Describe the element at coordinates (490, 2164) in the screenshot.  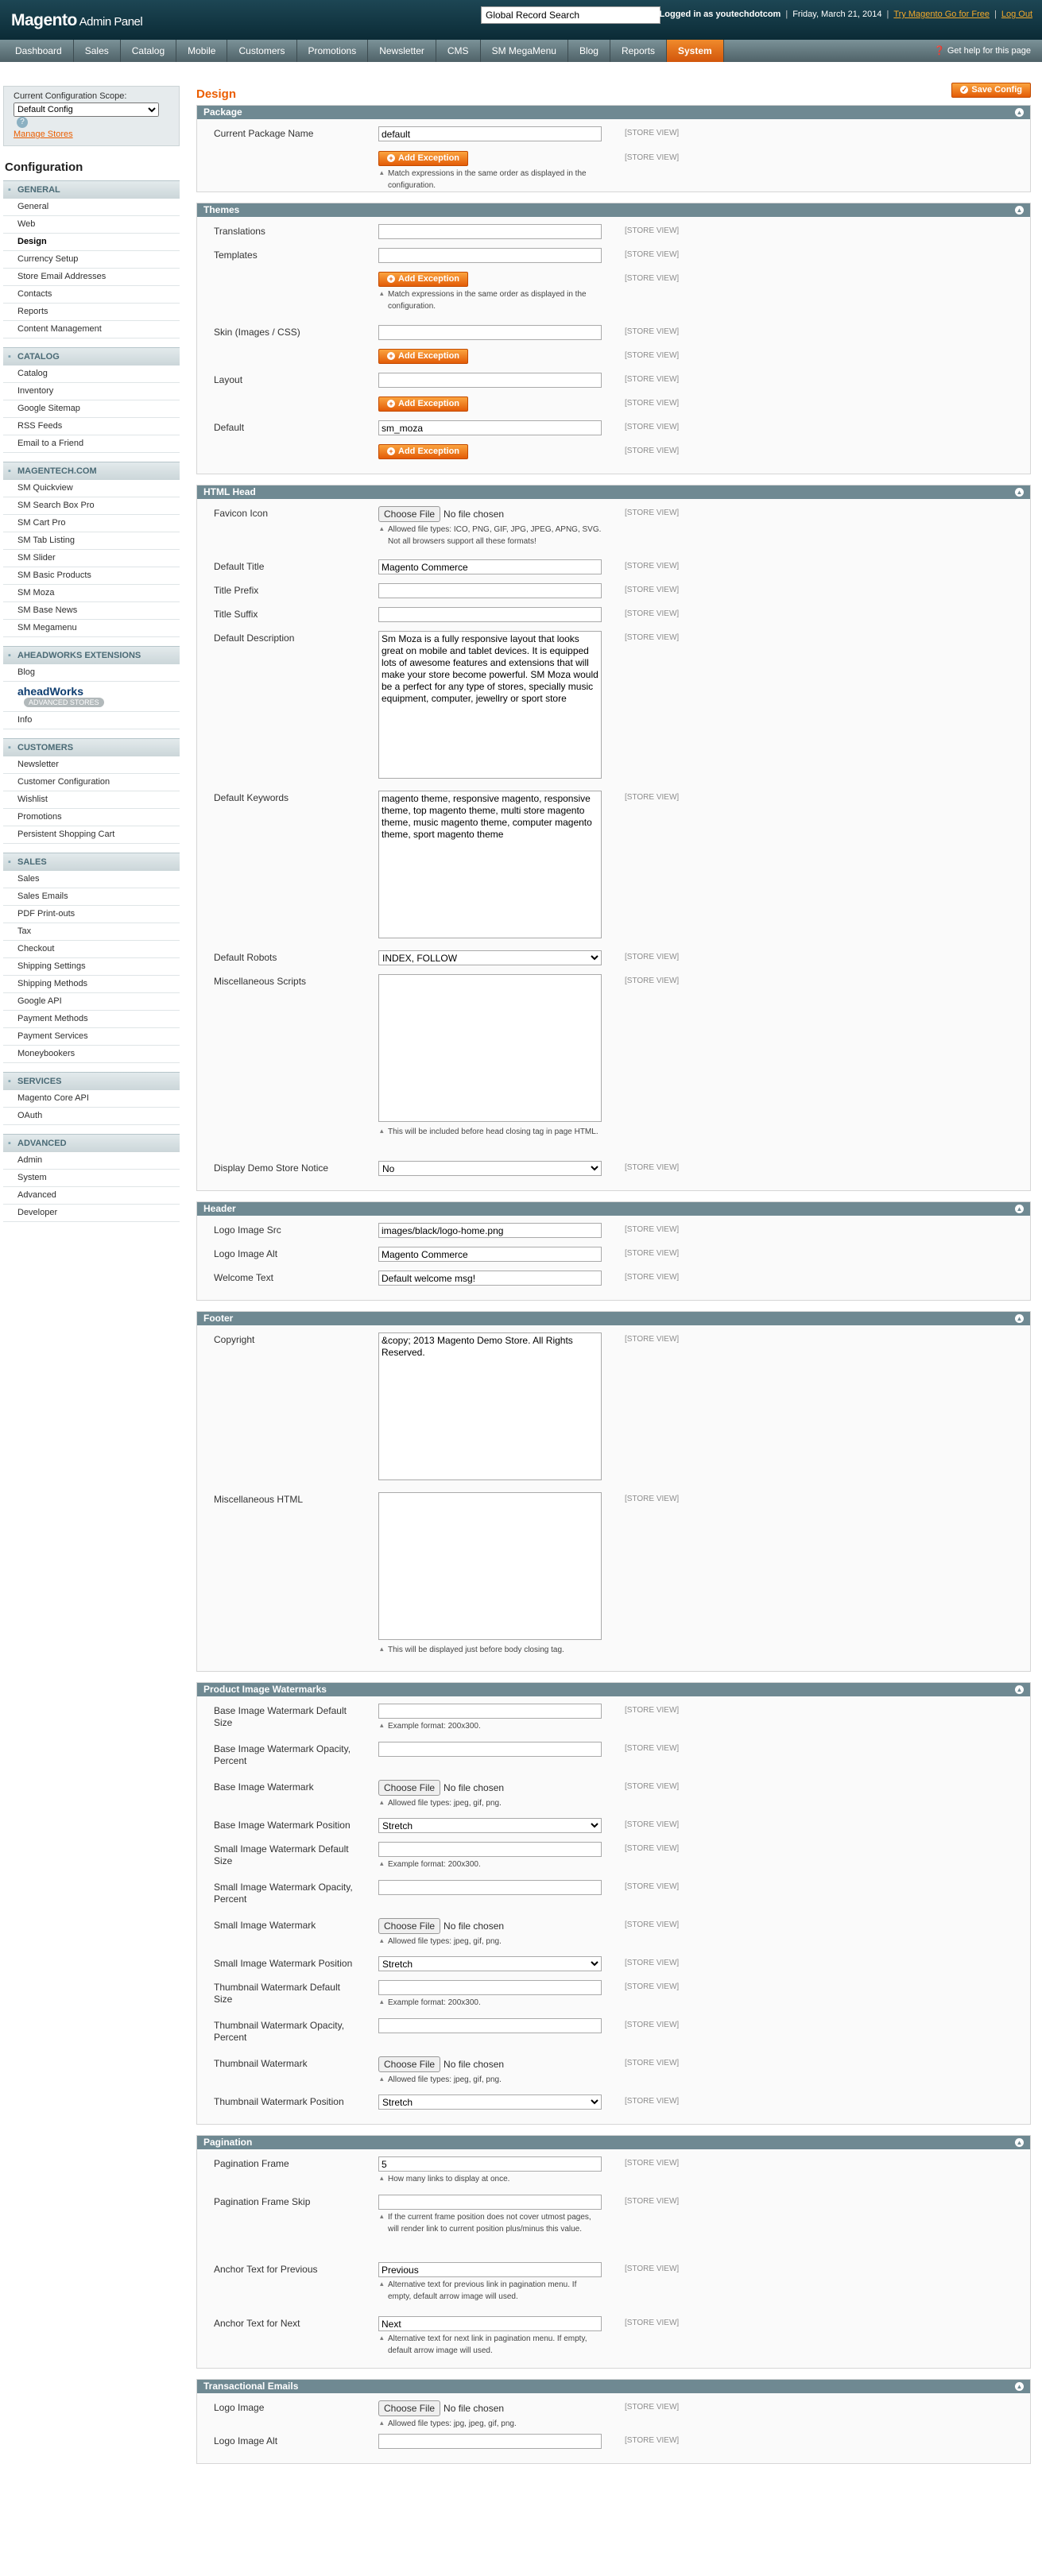
I see `pagination-frame-input` at that location.